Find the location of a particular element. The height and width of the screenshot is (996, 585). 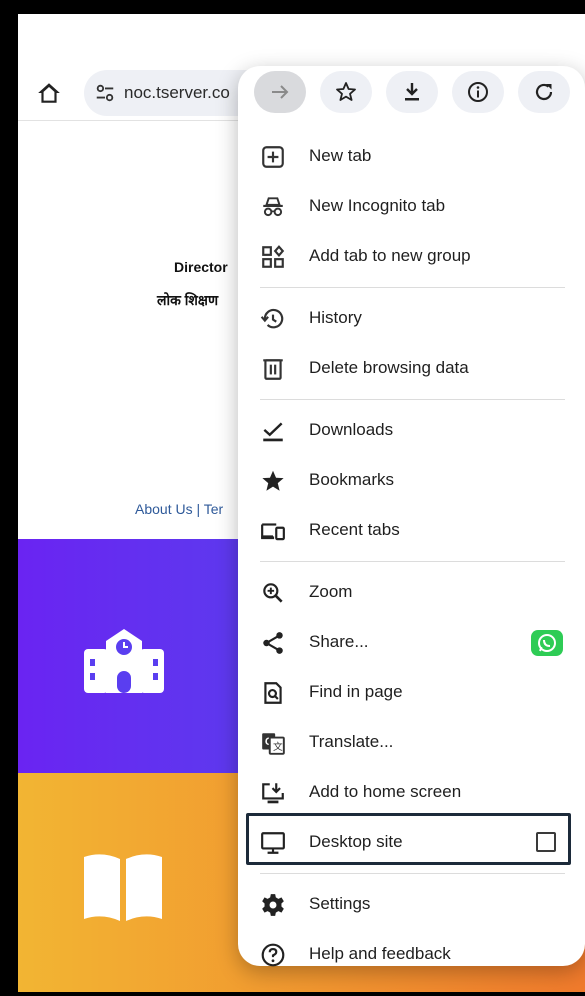

department-title-line1: Director is located at coordinates (201, 267).